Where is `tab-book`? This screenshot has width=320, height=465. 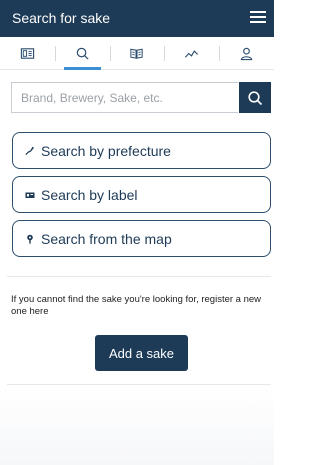 tab-book is located at coordinates (137, 53).